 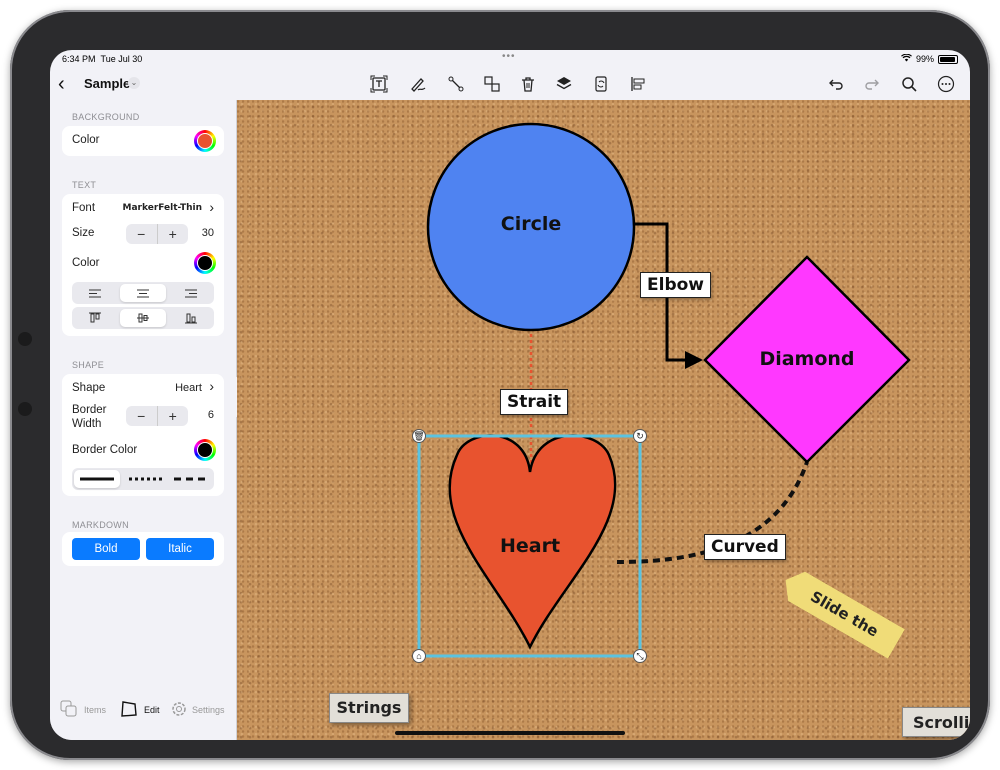 I want to click on font-chevron-icon: ›, so click(x=211, y=207).